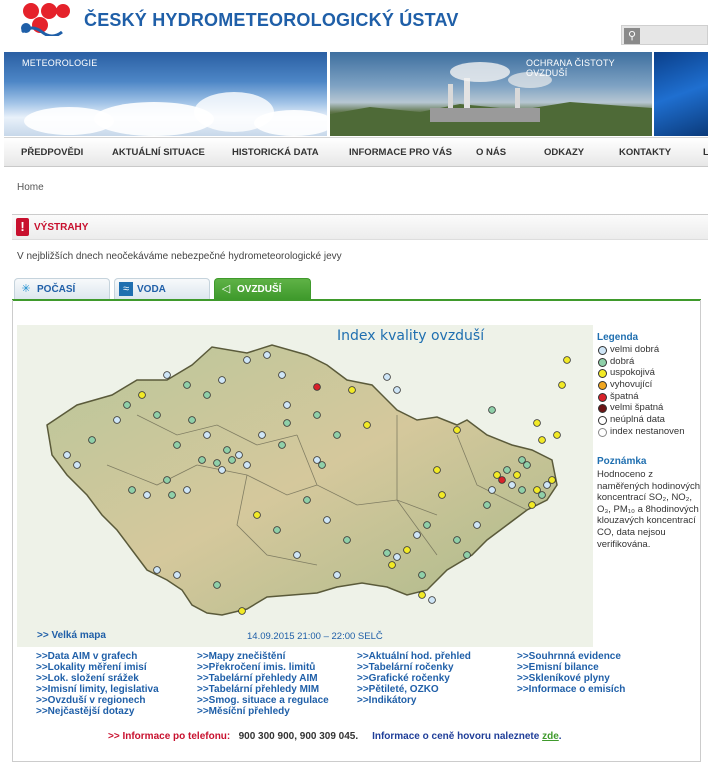 The width and height of the screenshot is (708, 764). Describe the element at coordinates (61, 227) in the screenshot. I see `warnings-title: VÝSTRAHY` at that location.